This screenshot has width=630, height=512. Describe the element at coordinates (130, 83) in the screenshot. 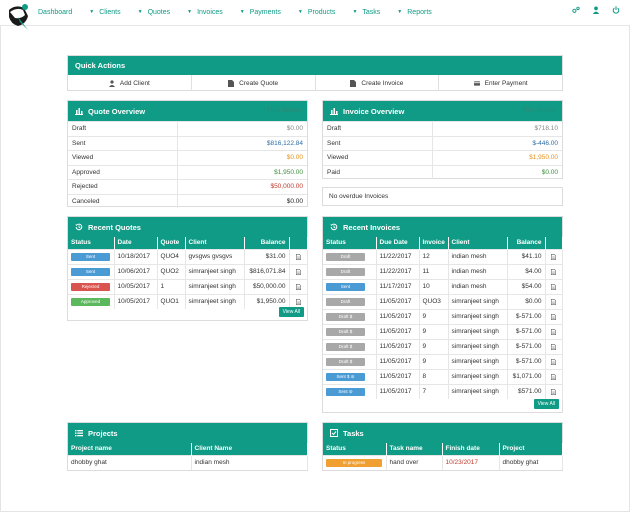

I see `add-client-button: Add Client` at that location.